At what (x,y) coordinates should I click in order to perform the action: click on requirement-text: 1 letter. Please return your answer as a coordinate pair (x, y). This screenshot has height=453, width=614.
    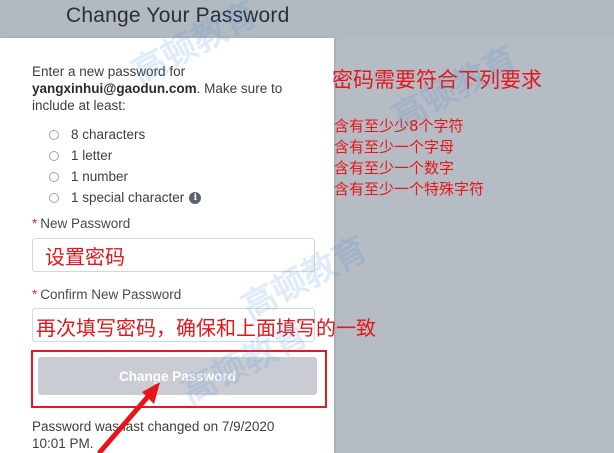
    Looking at the image, I should click on (92, 155).